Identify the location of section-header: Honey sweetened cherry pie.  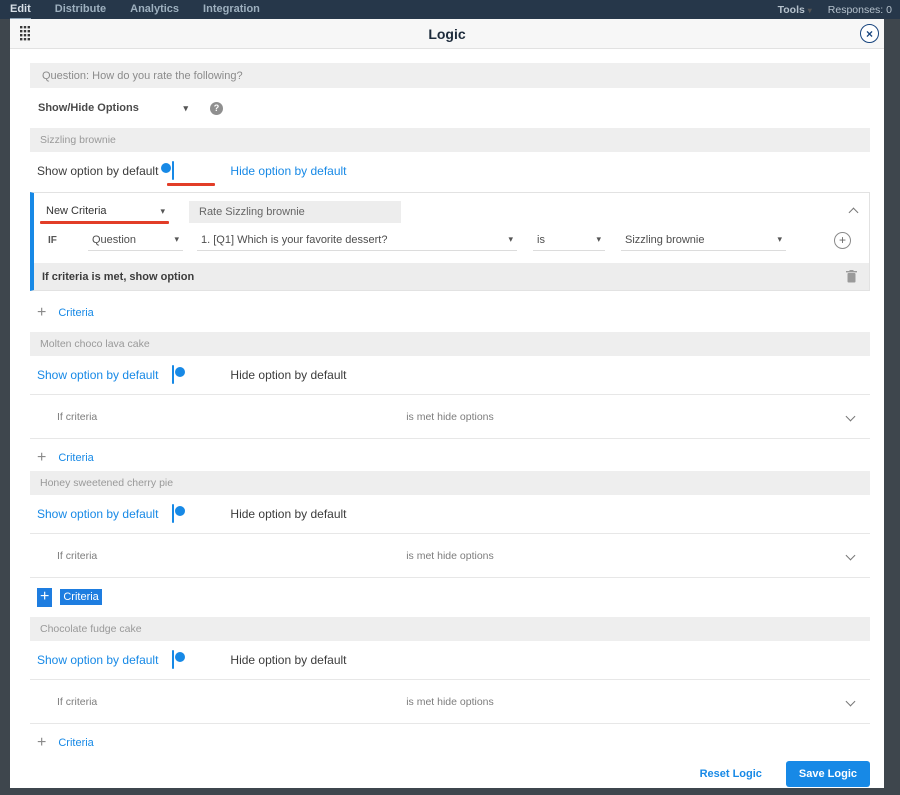
(450, 483).